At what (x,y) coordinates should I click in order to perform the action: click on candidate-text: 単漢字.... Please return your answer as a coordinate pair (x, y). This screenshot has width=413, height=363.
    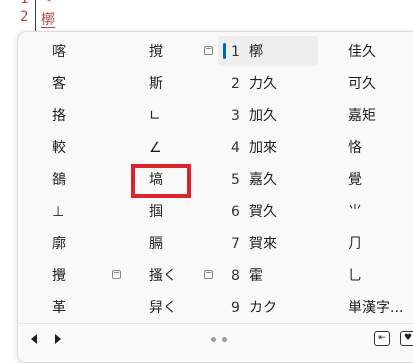
    Looking at the image, I should click on (376, 308).